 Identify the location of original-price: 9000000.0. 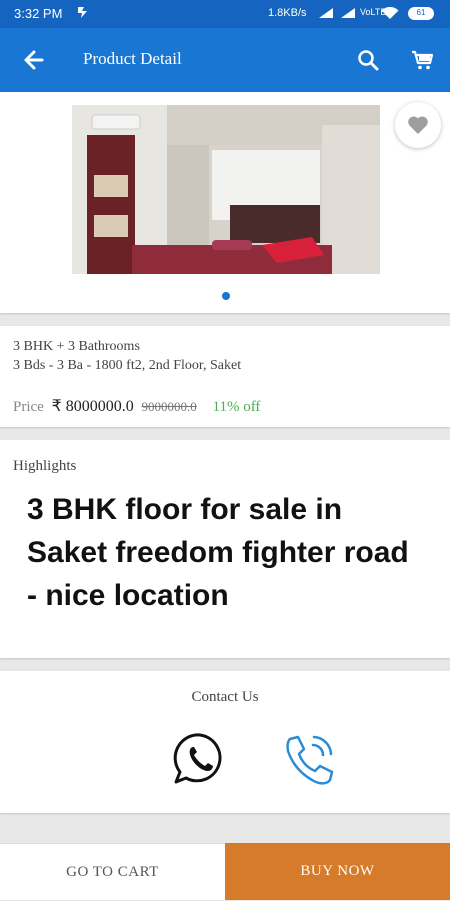
(169, 406).